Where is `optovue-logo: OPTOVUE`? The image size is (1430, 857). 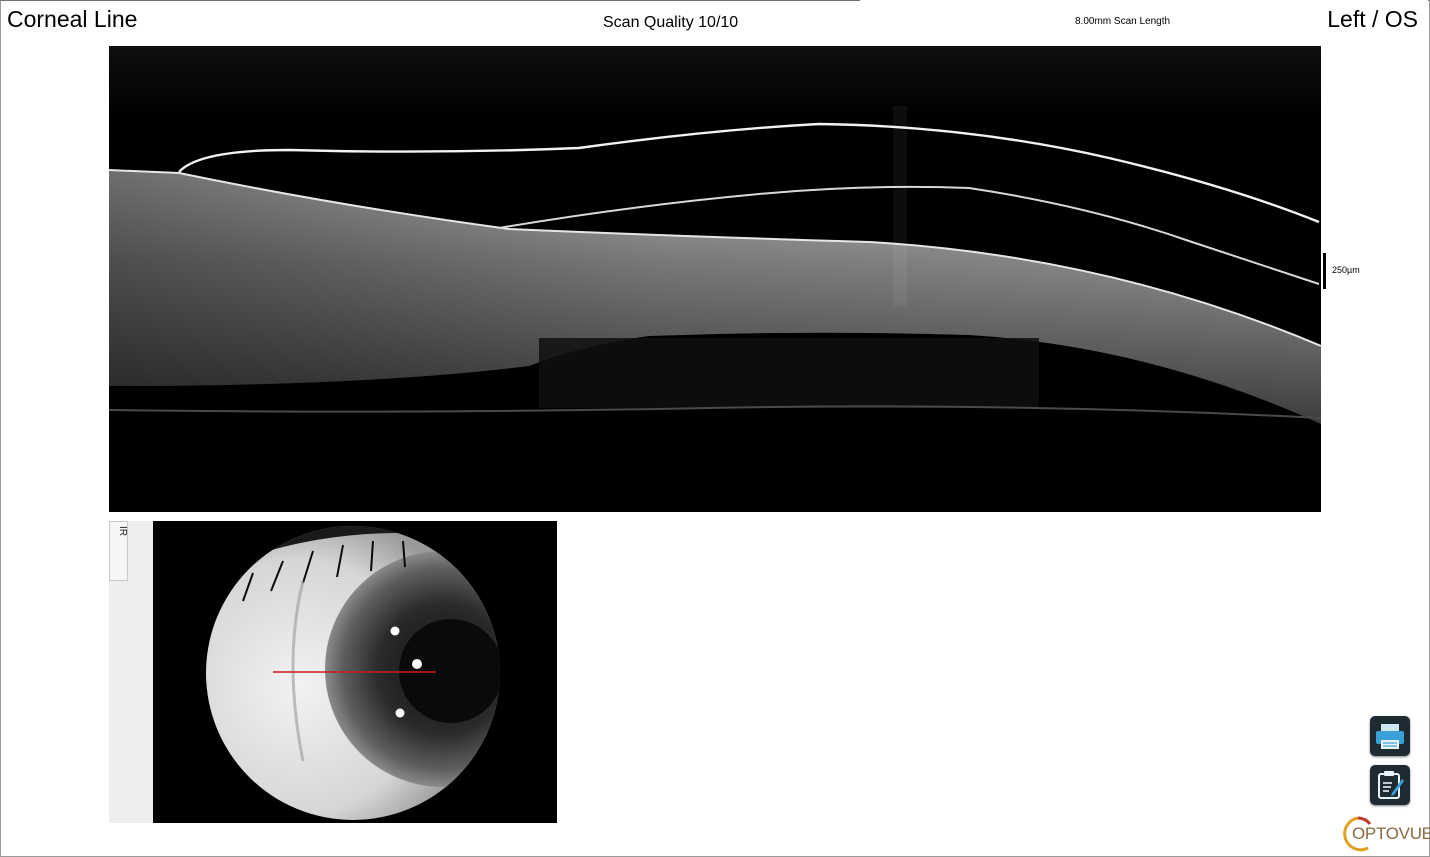
optovue-logo: OPTOVUE is located at coordinates (1384, 834).